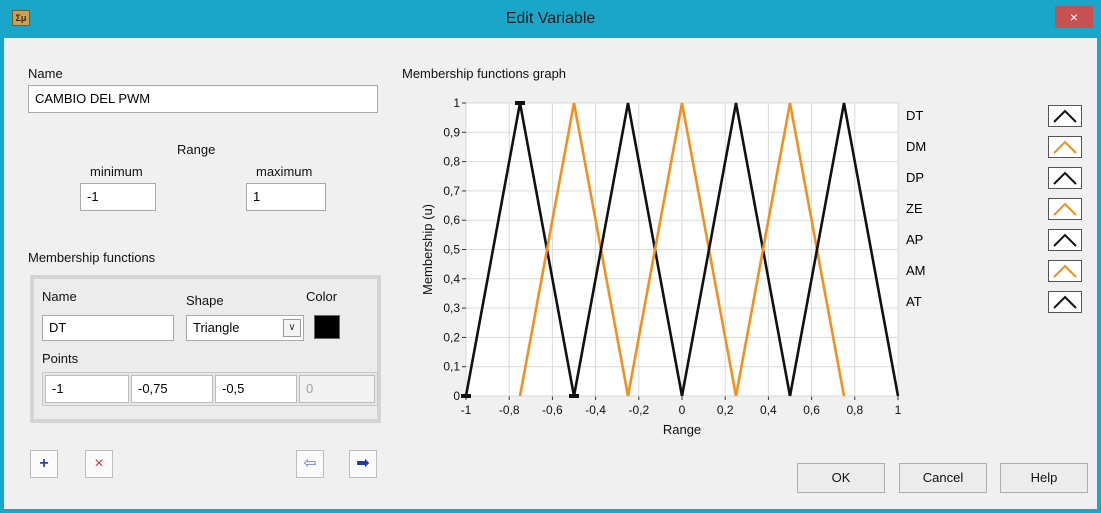  Describe the element at coordinates (116, 171) in the screenshot. I see `minimum-label: minimum` at that location.